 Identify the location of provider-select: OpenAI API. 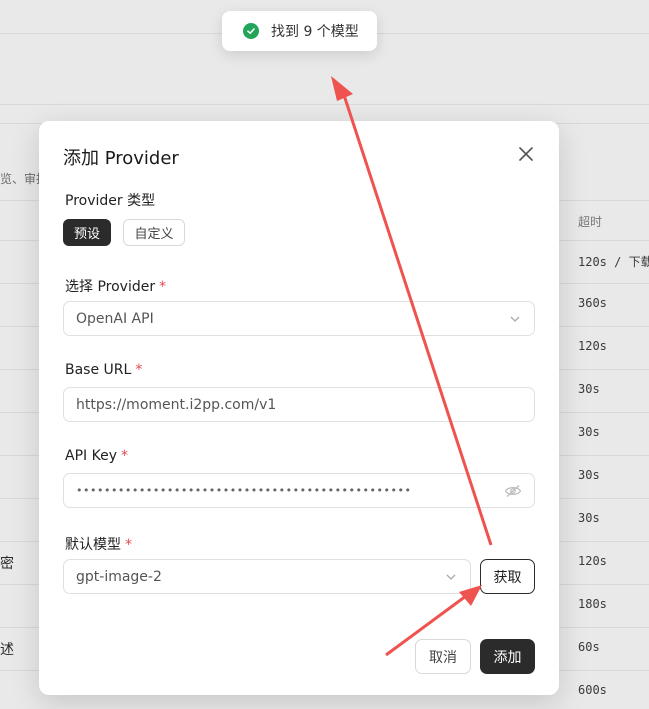
(299, 318).